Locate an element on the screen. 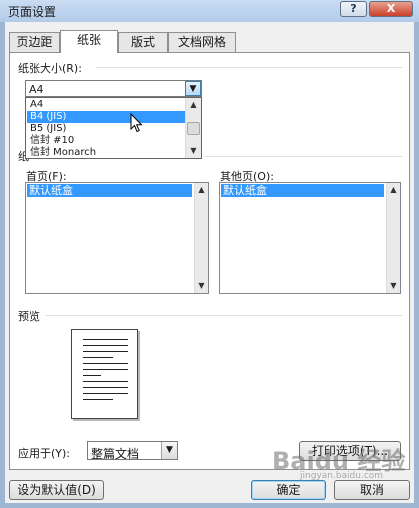 This screenshot has height=508, width=419. other-pages-scrollbar: ▲ ▼ is located at coordinates (393, 238).